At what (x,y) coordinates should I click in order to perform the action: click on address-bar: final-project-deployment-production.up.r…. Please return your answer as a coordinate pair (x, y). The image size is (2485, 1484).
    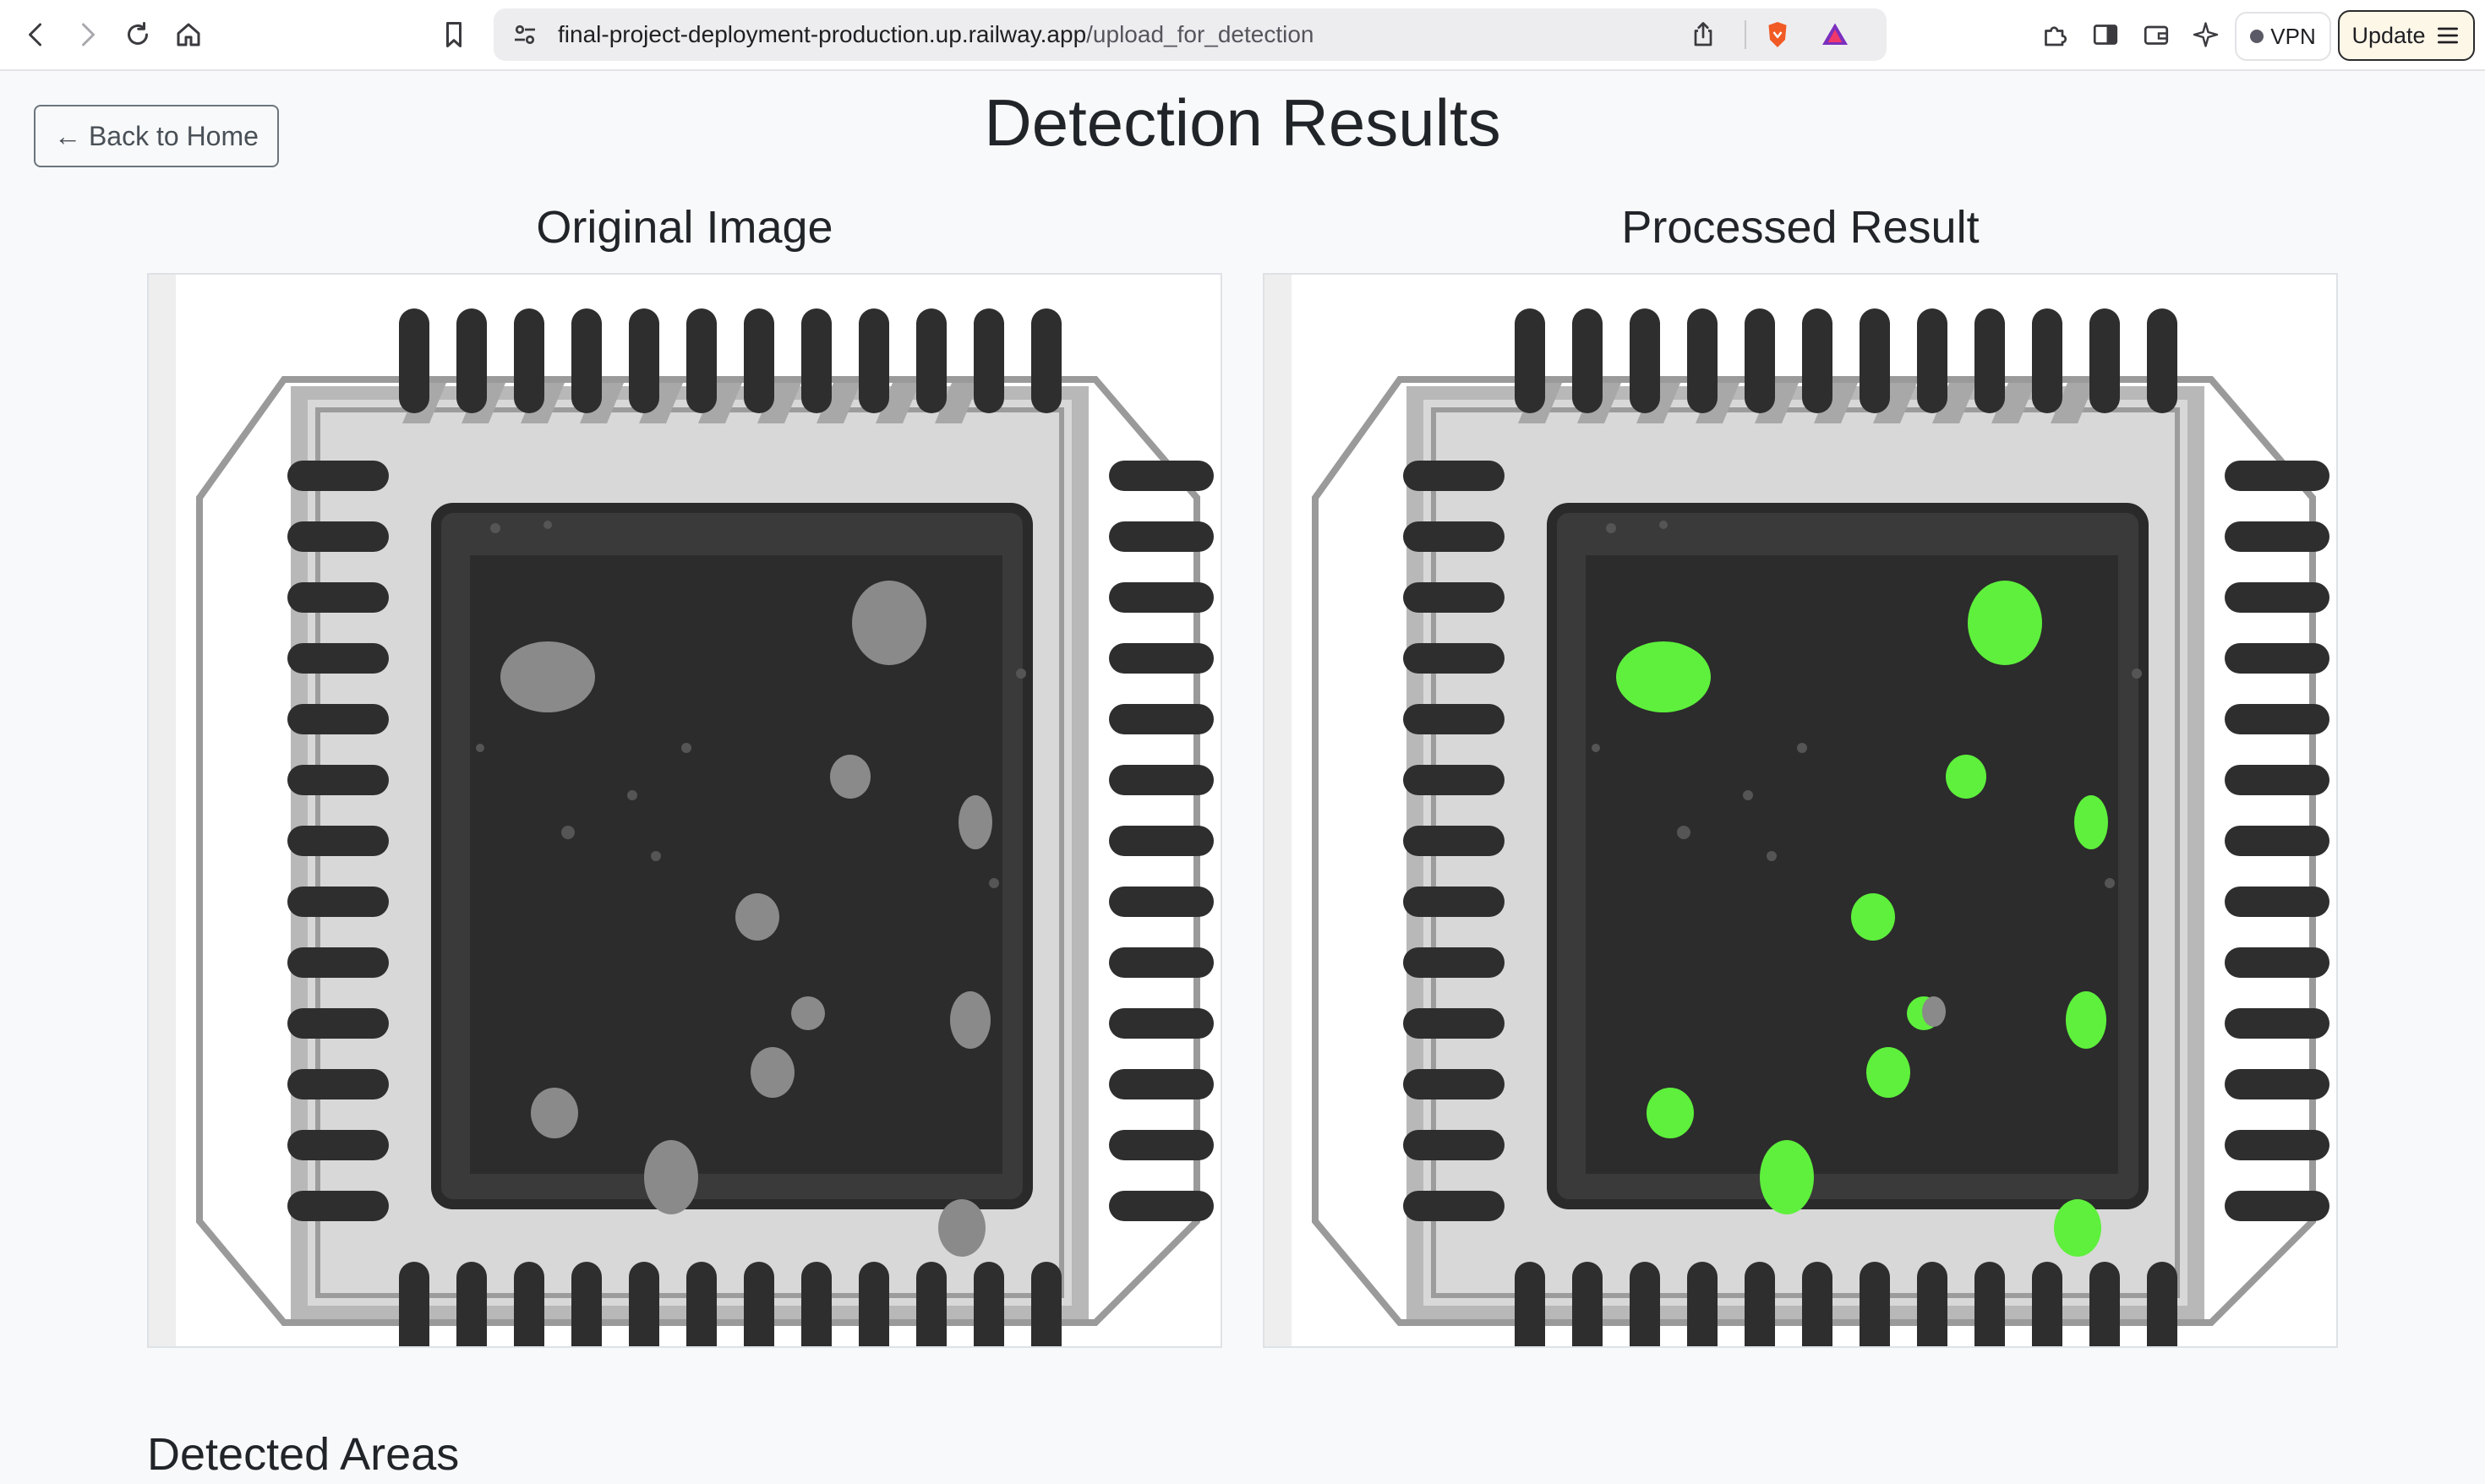
    Looking at the image, I should click on (1190, 35).